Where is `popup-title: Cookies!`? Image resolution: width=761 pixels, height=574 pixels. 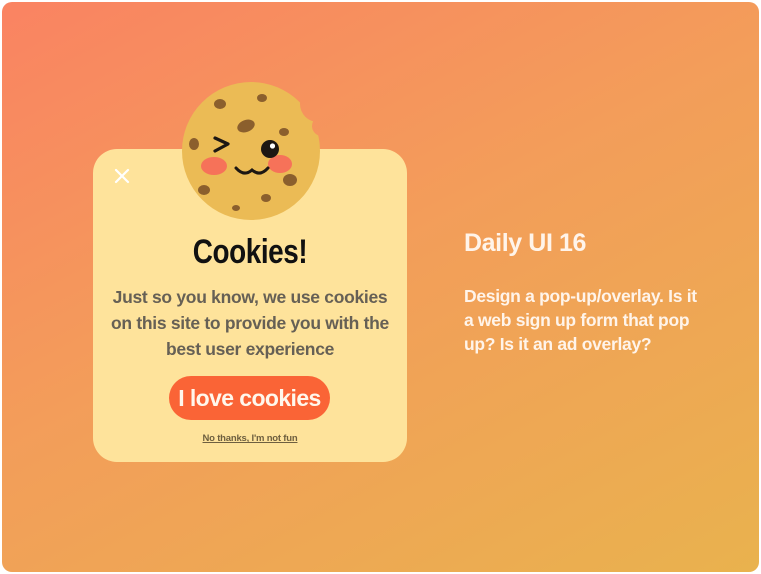 popup-title: Cookies! is located at coordinates (250, 252).